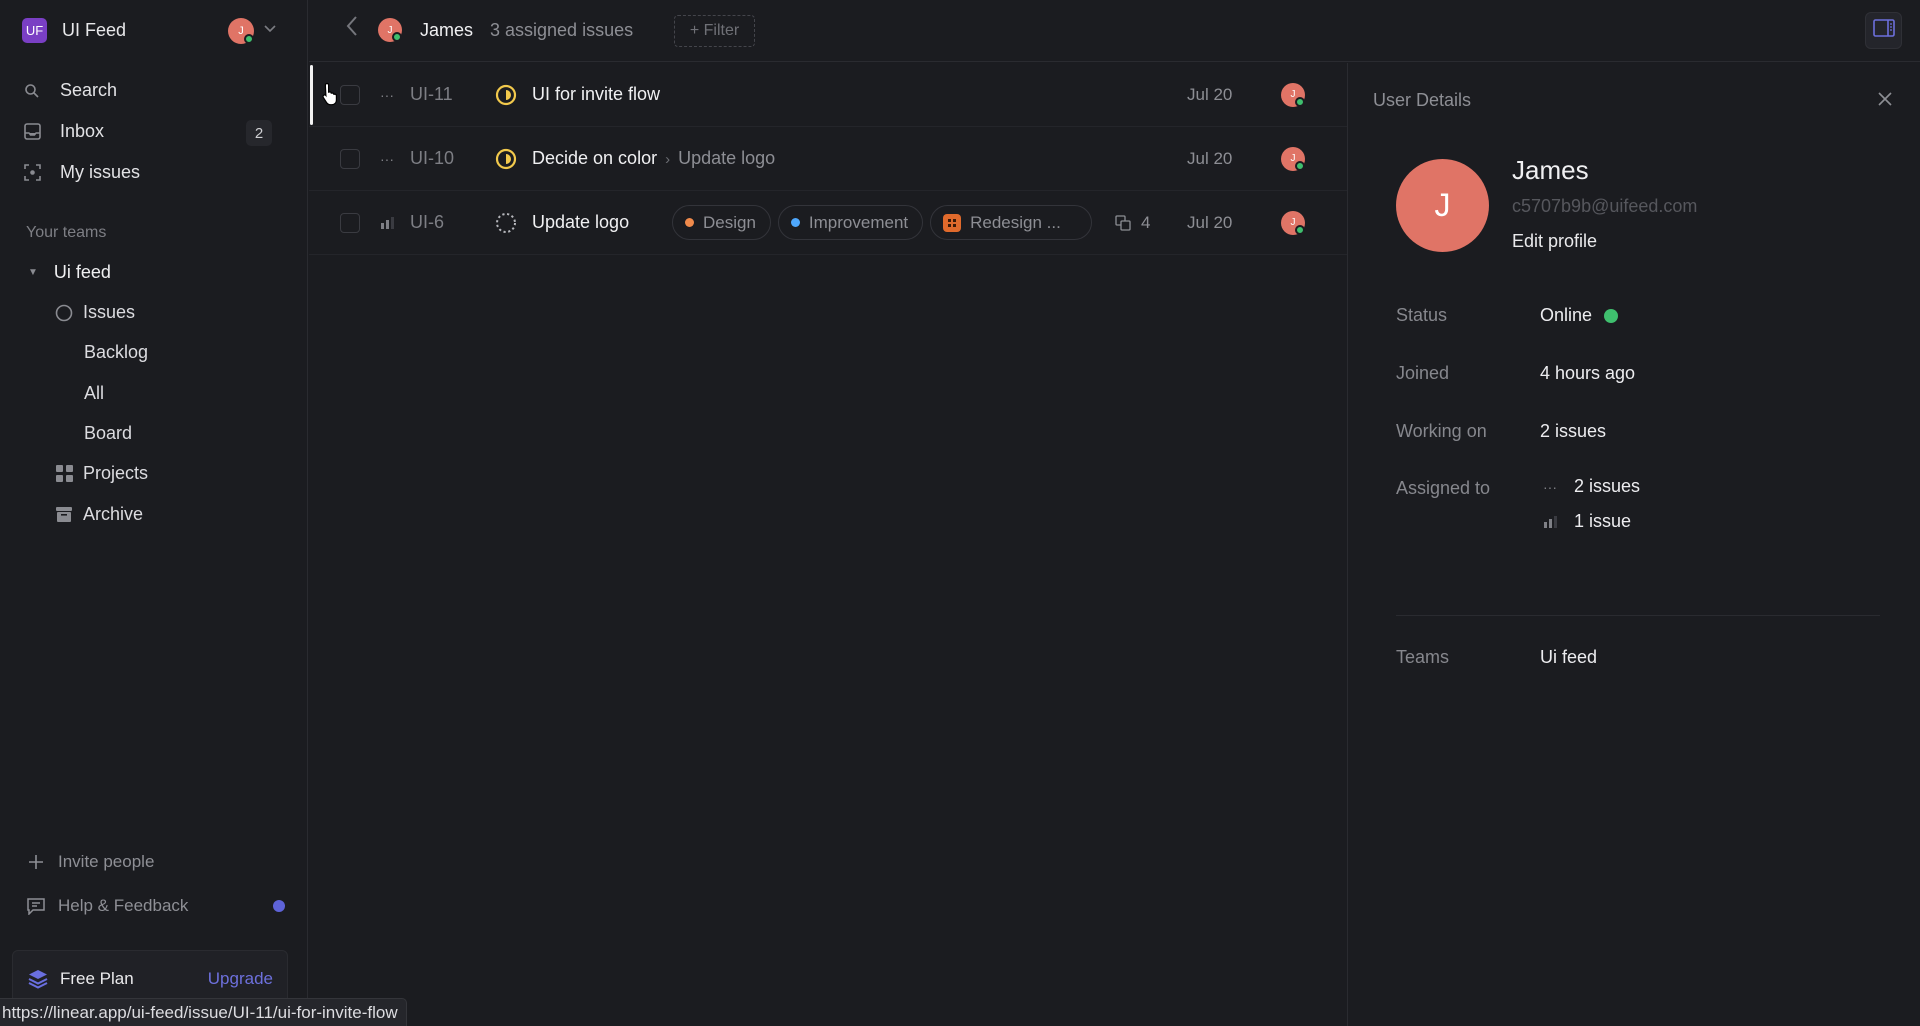  What do you see at coordinates (1515, 373) in the screenshot?
I see `detail-joined: Joined 4 hours ago` at bounding box center [1515, 373].